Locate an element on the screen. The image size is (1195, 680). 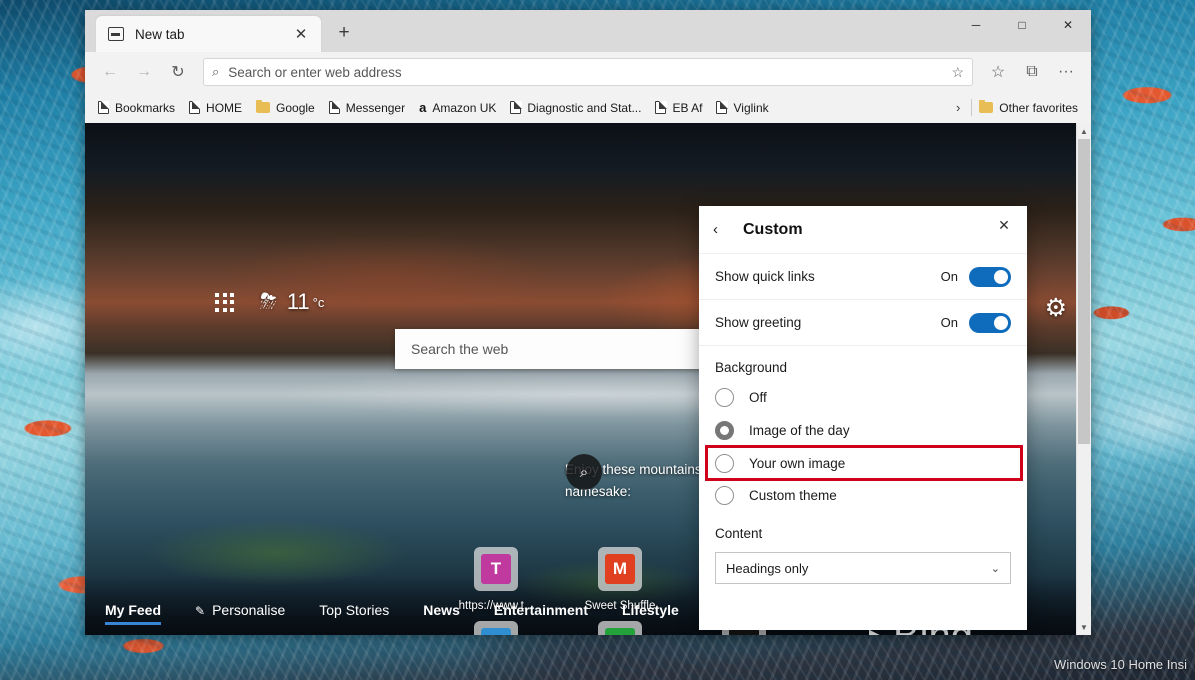
feednav-lifestyle: Lifestyle is located at coordinates (650, 612).